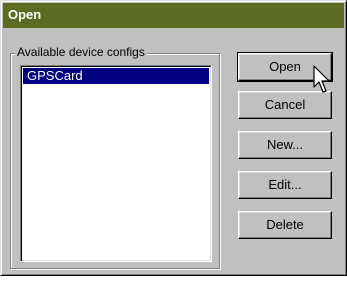 This screenshot has width=347, height=305. What do you see at coordinates (173, 15) in the screenshot?
I see `title-bar: Open` at bounding box center [173, 15].